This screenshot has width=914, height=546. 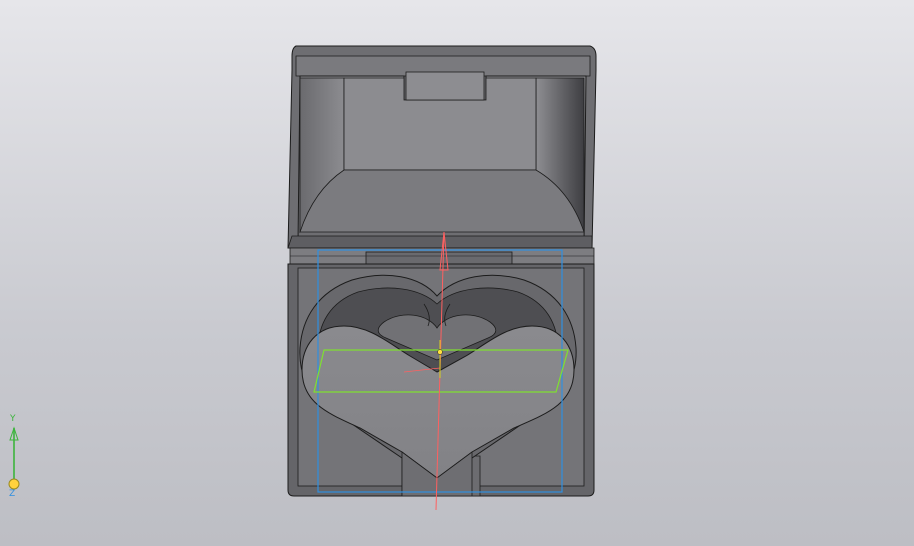 What do you see at coordinates (442, 201) in the screenshot?
I see `lid-floor` at bounding box center [442, 201].